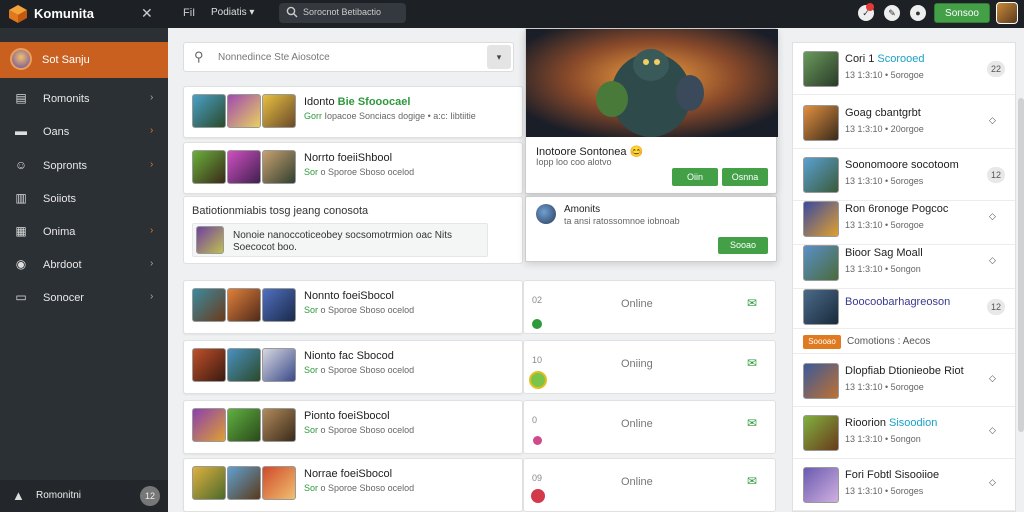 This screenshot has width=1024, height=512. I want to click on sidebar-item-6: ◉ Abrdoot ›, so click(84, 266).